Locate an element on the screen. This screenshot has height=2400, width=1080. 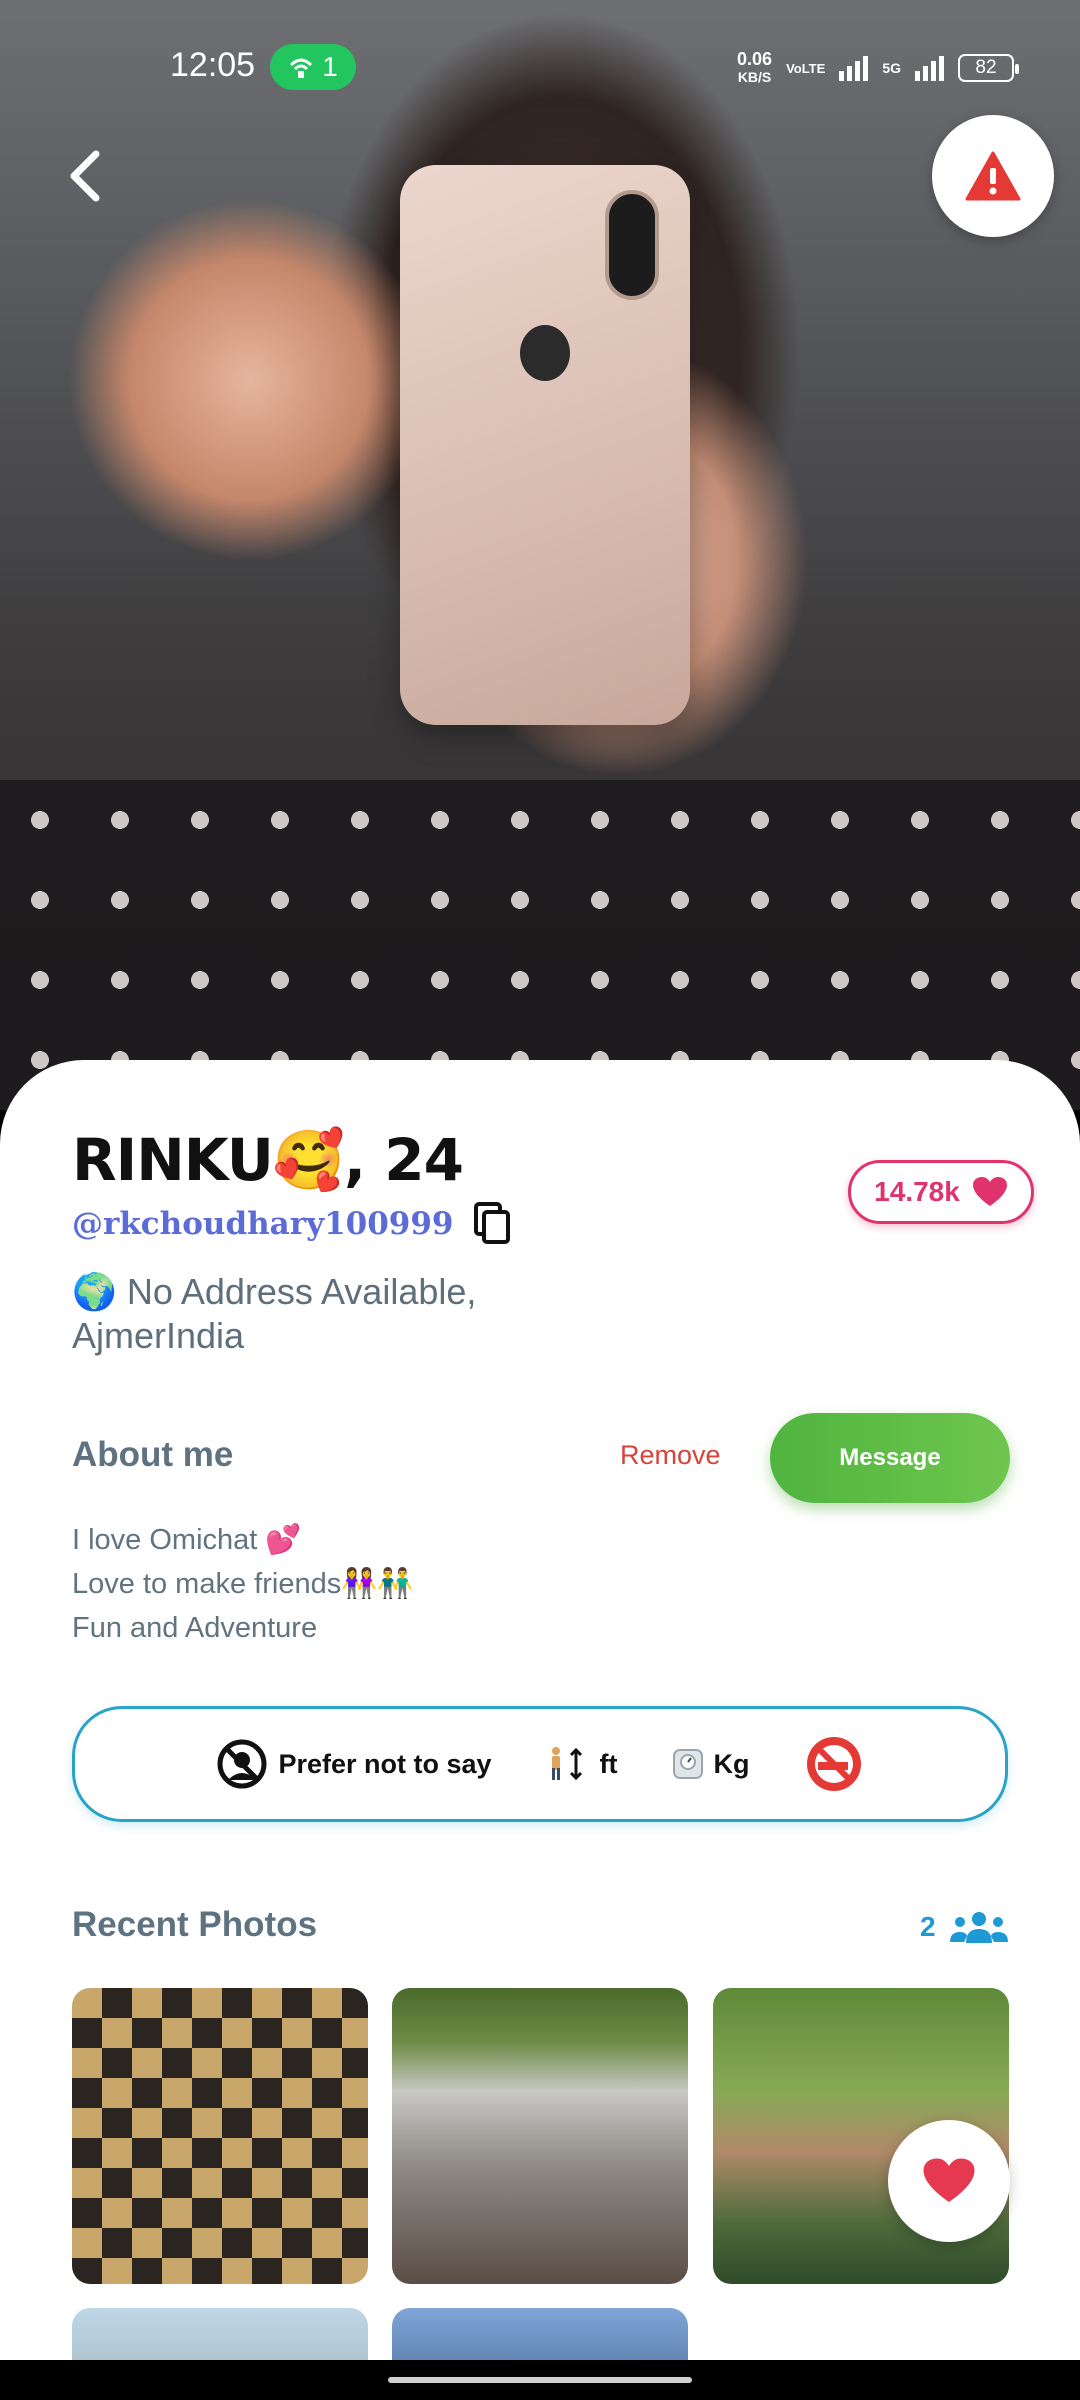
address-line-2: AjmerIndia is located at coordinates (158, 1335).